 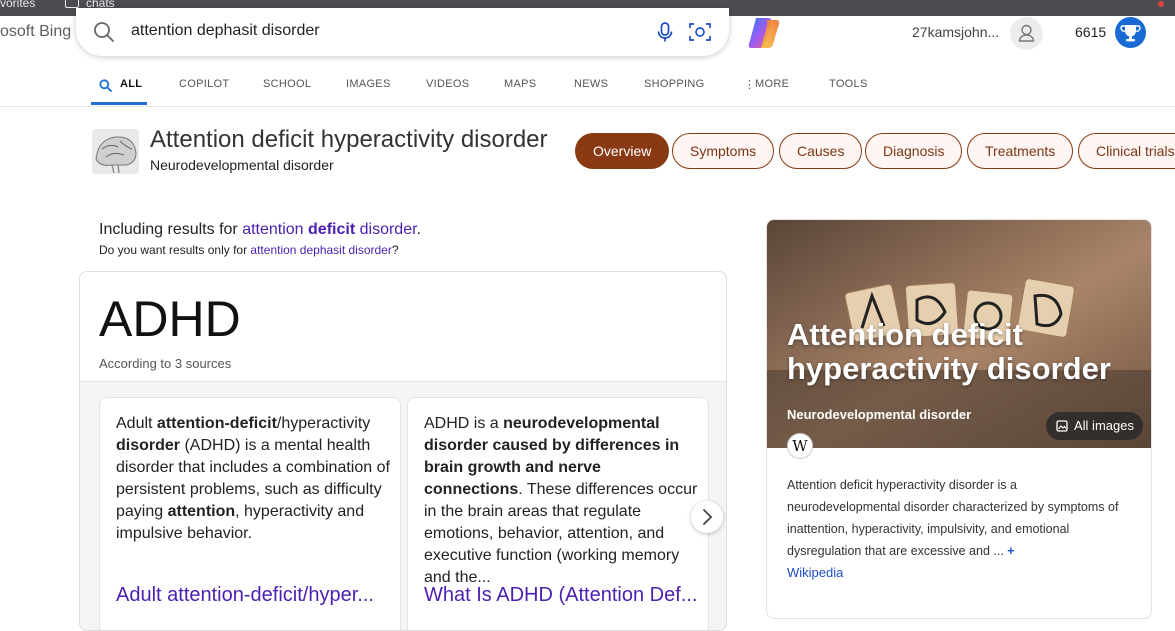 I want to click on rewards-button, so click(x=1130, y=32).